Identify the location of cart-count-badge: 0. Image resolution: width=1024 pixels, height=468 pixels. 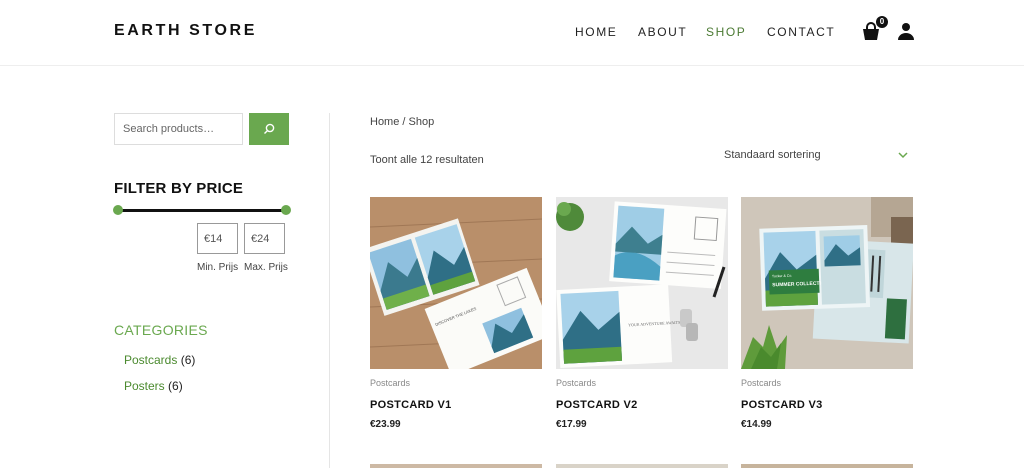
(882, 22).